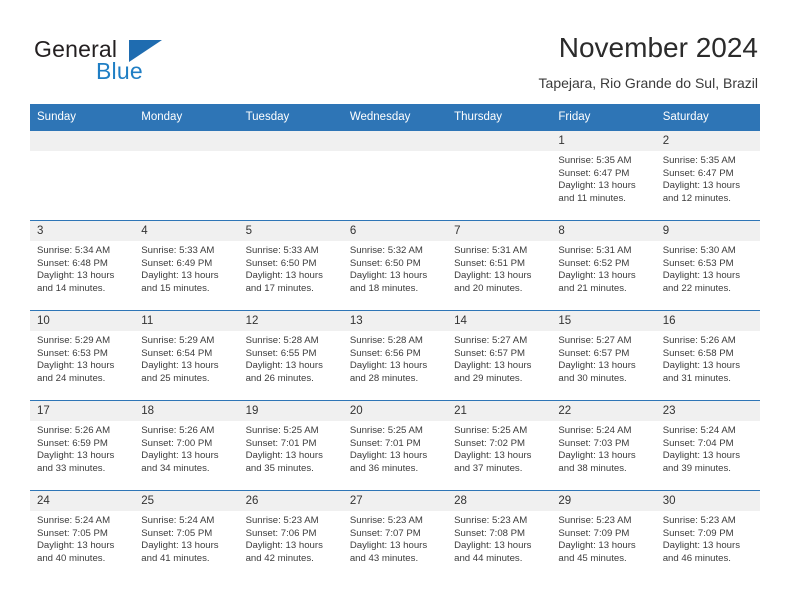 The image size is (792, 612). What do you see at coordinates (177, 443) in the screenshot?
I see `sunset-text: Sunset: 7:00 PM` at bounding box center [177, 443].